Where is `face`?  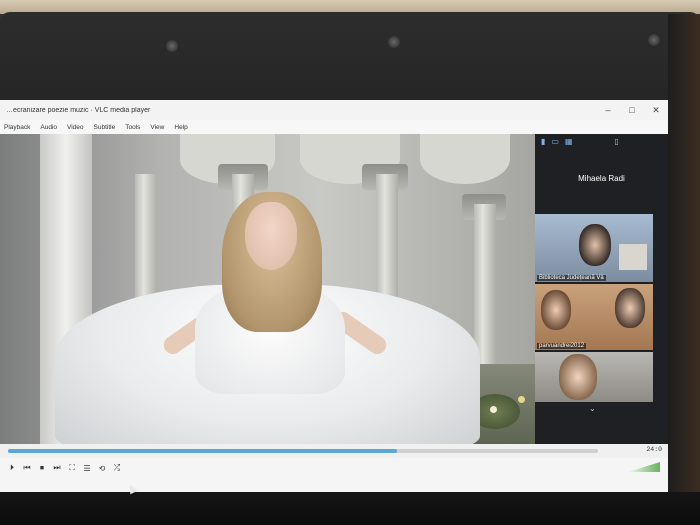 face is located at coordinates (271, 236).